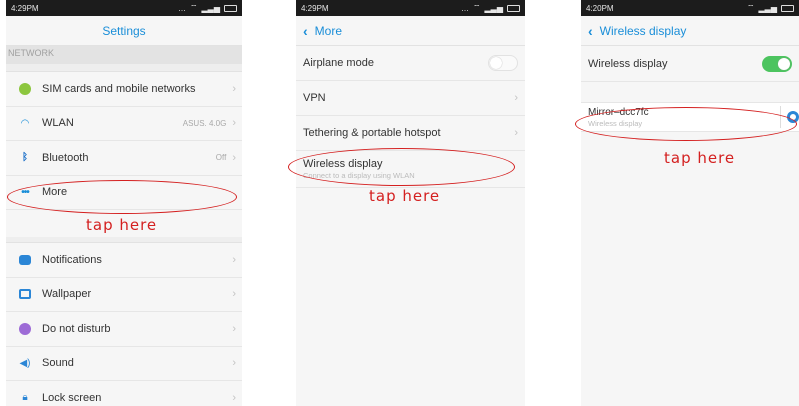  I want to click on page-title: Wireless display, so click(643, 30).